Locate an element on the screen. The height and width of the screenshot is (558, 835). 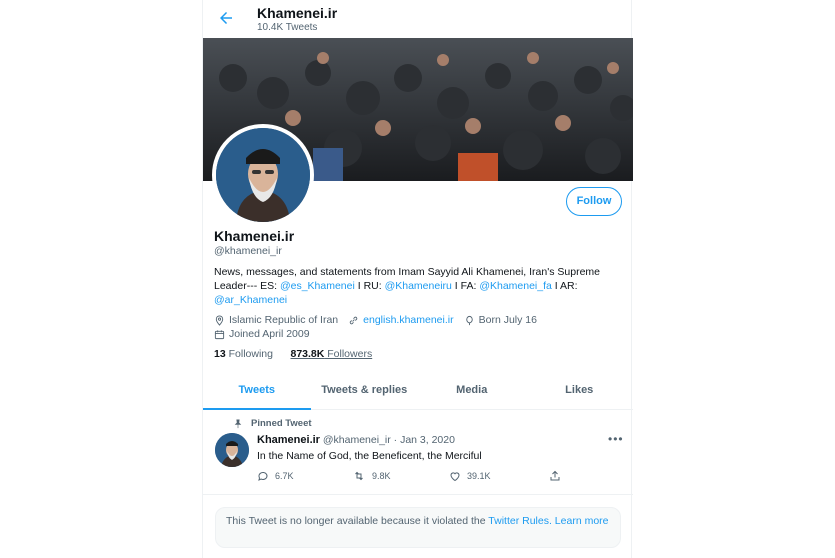
bio-link-ar: @ar_Khamenei is located at coordinates (250, 300).